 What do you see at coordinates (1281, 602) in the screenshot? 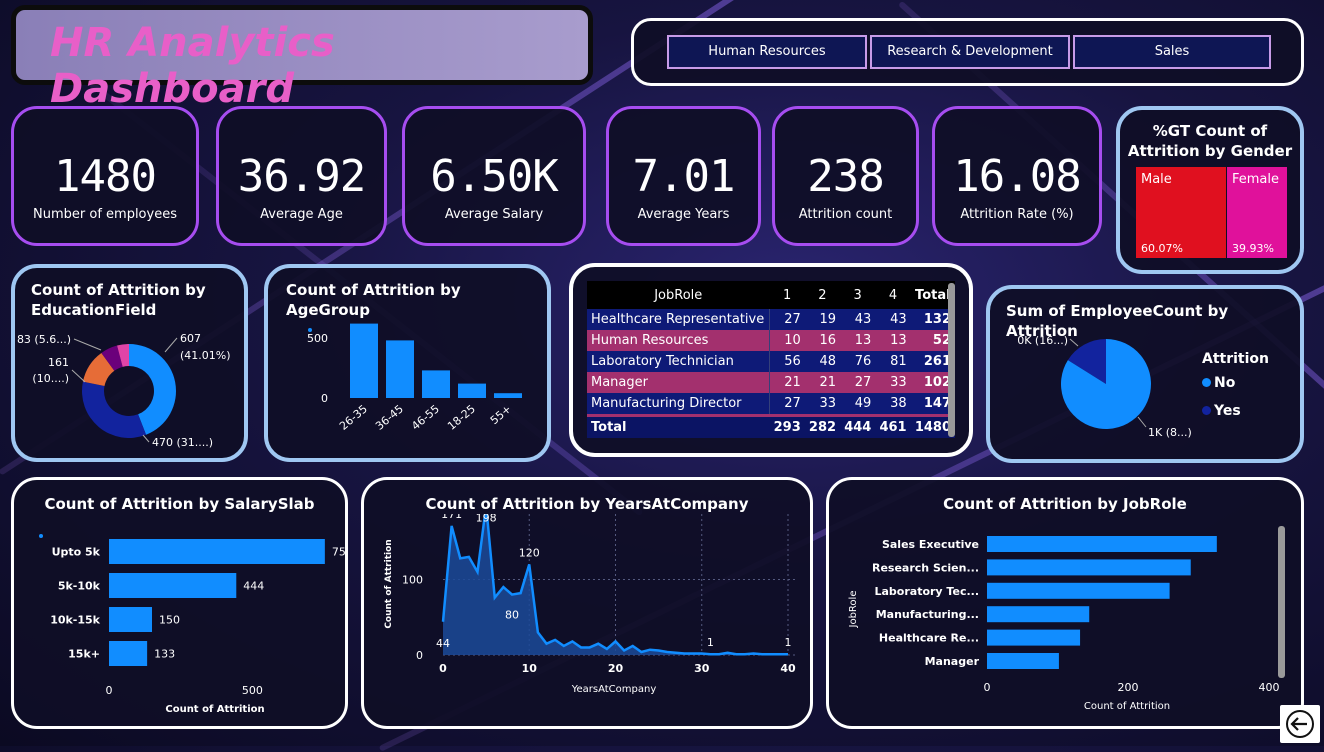
I see `chart-scrollbar` at bounding box center [1281, 602].